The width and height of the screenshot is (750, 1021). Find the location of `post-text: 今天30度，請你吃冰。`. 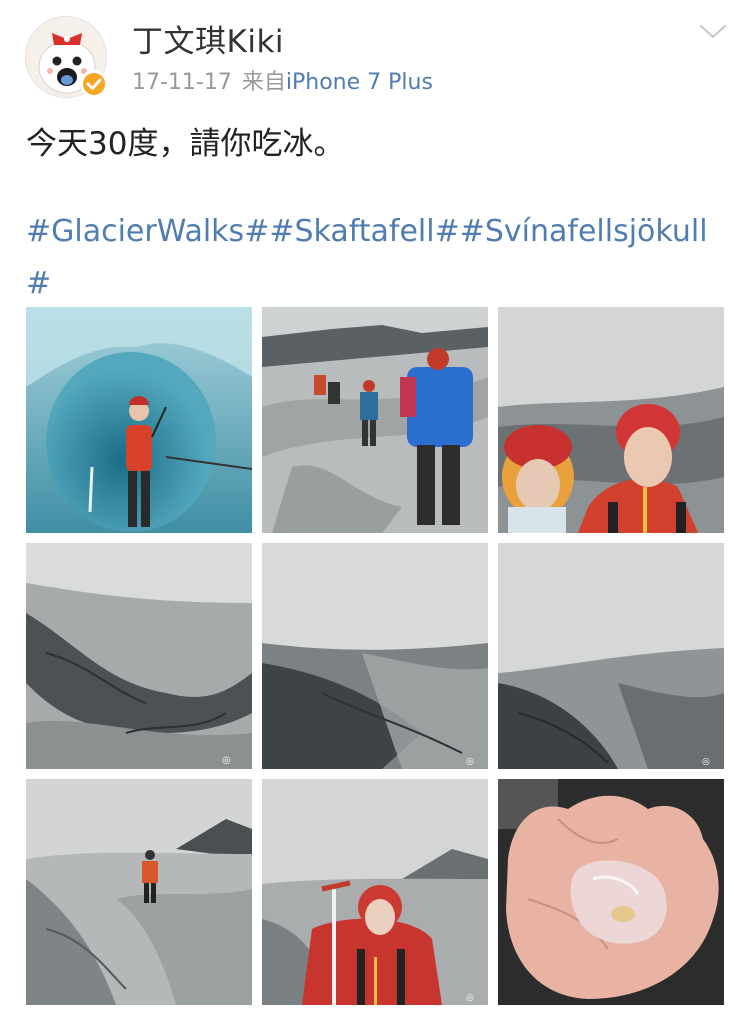

post-text: 今天30度，請你吃冰。 is located at coordinates (185, 144).